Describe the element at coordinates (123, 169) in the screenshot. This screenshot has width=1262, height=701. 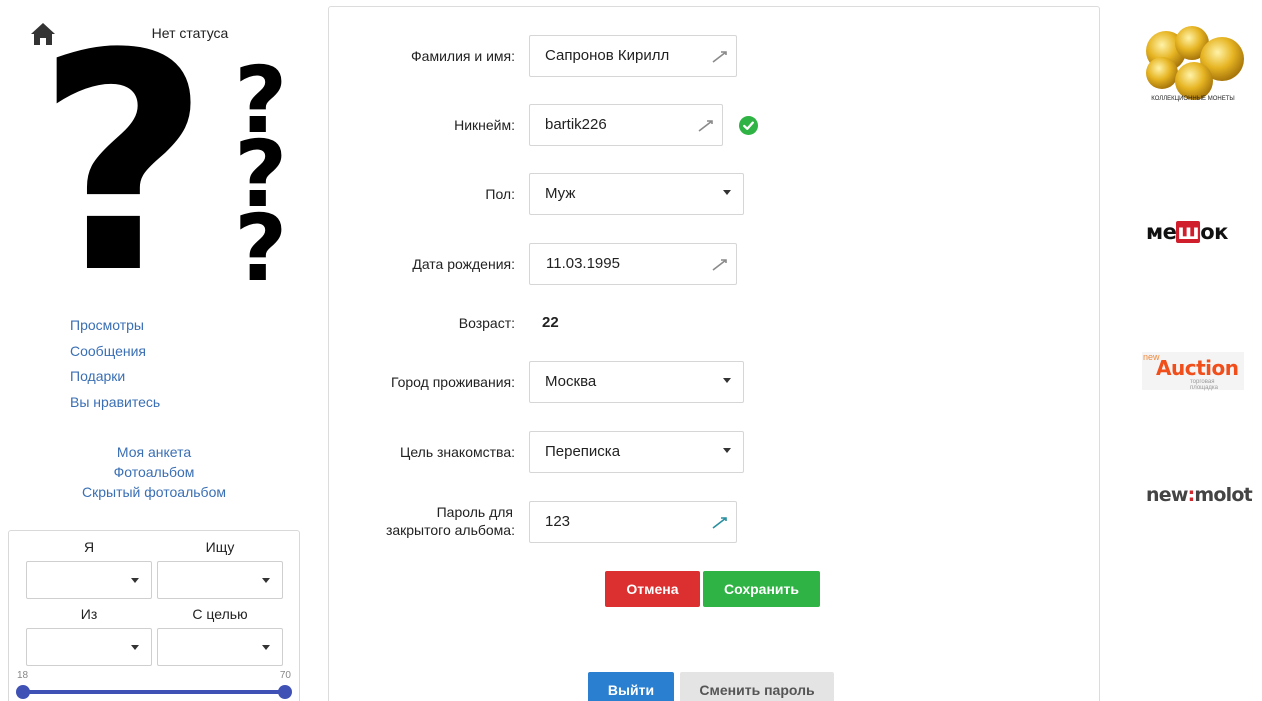
I see `avatar-question-mark-large: ?` at that location.